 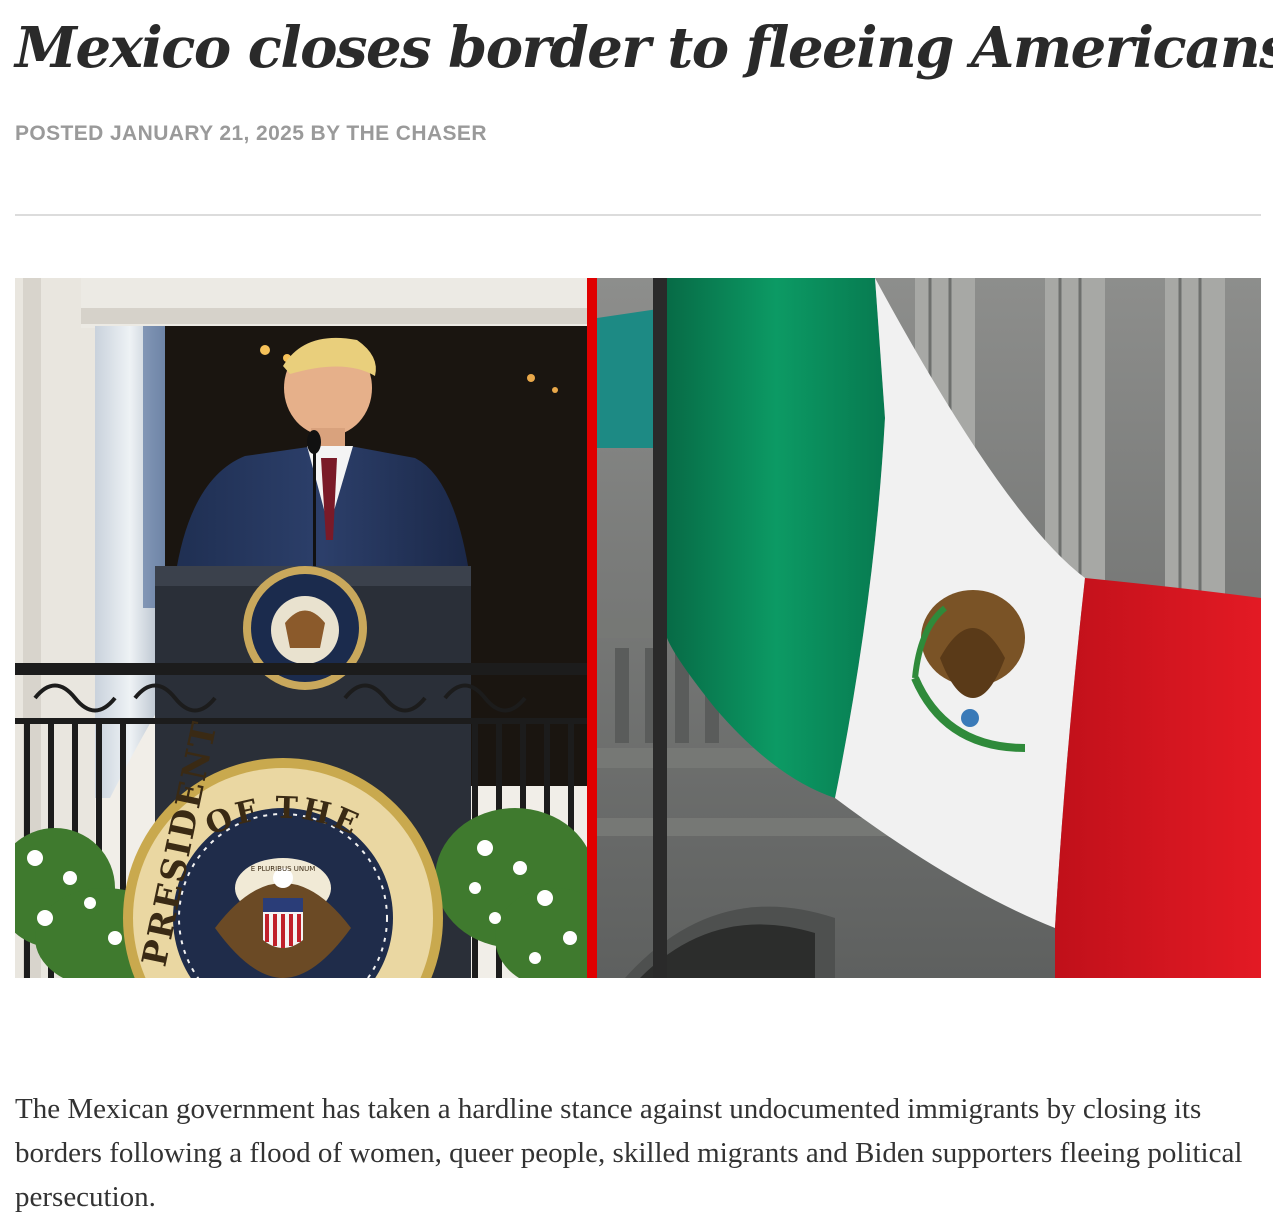 I want to click on seal-ribbon-text: E PLURIBUS UNUM, so click(x=283, y=869).